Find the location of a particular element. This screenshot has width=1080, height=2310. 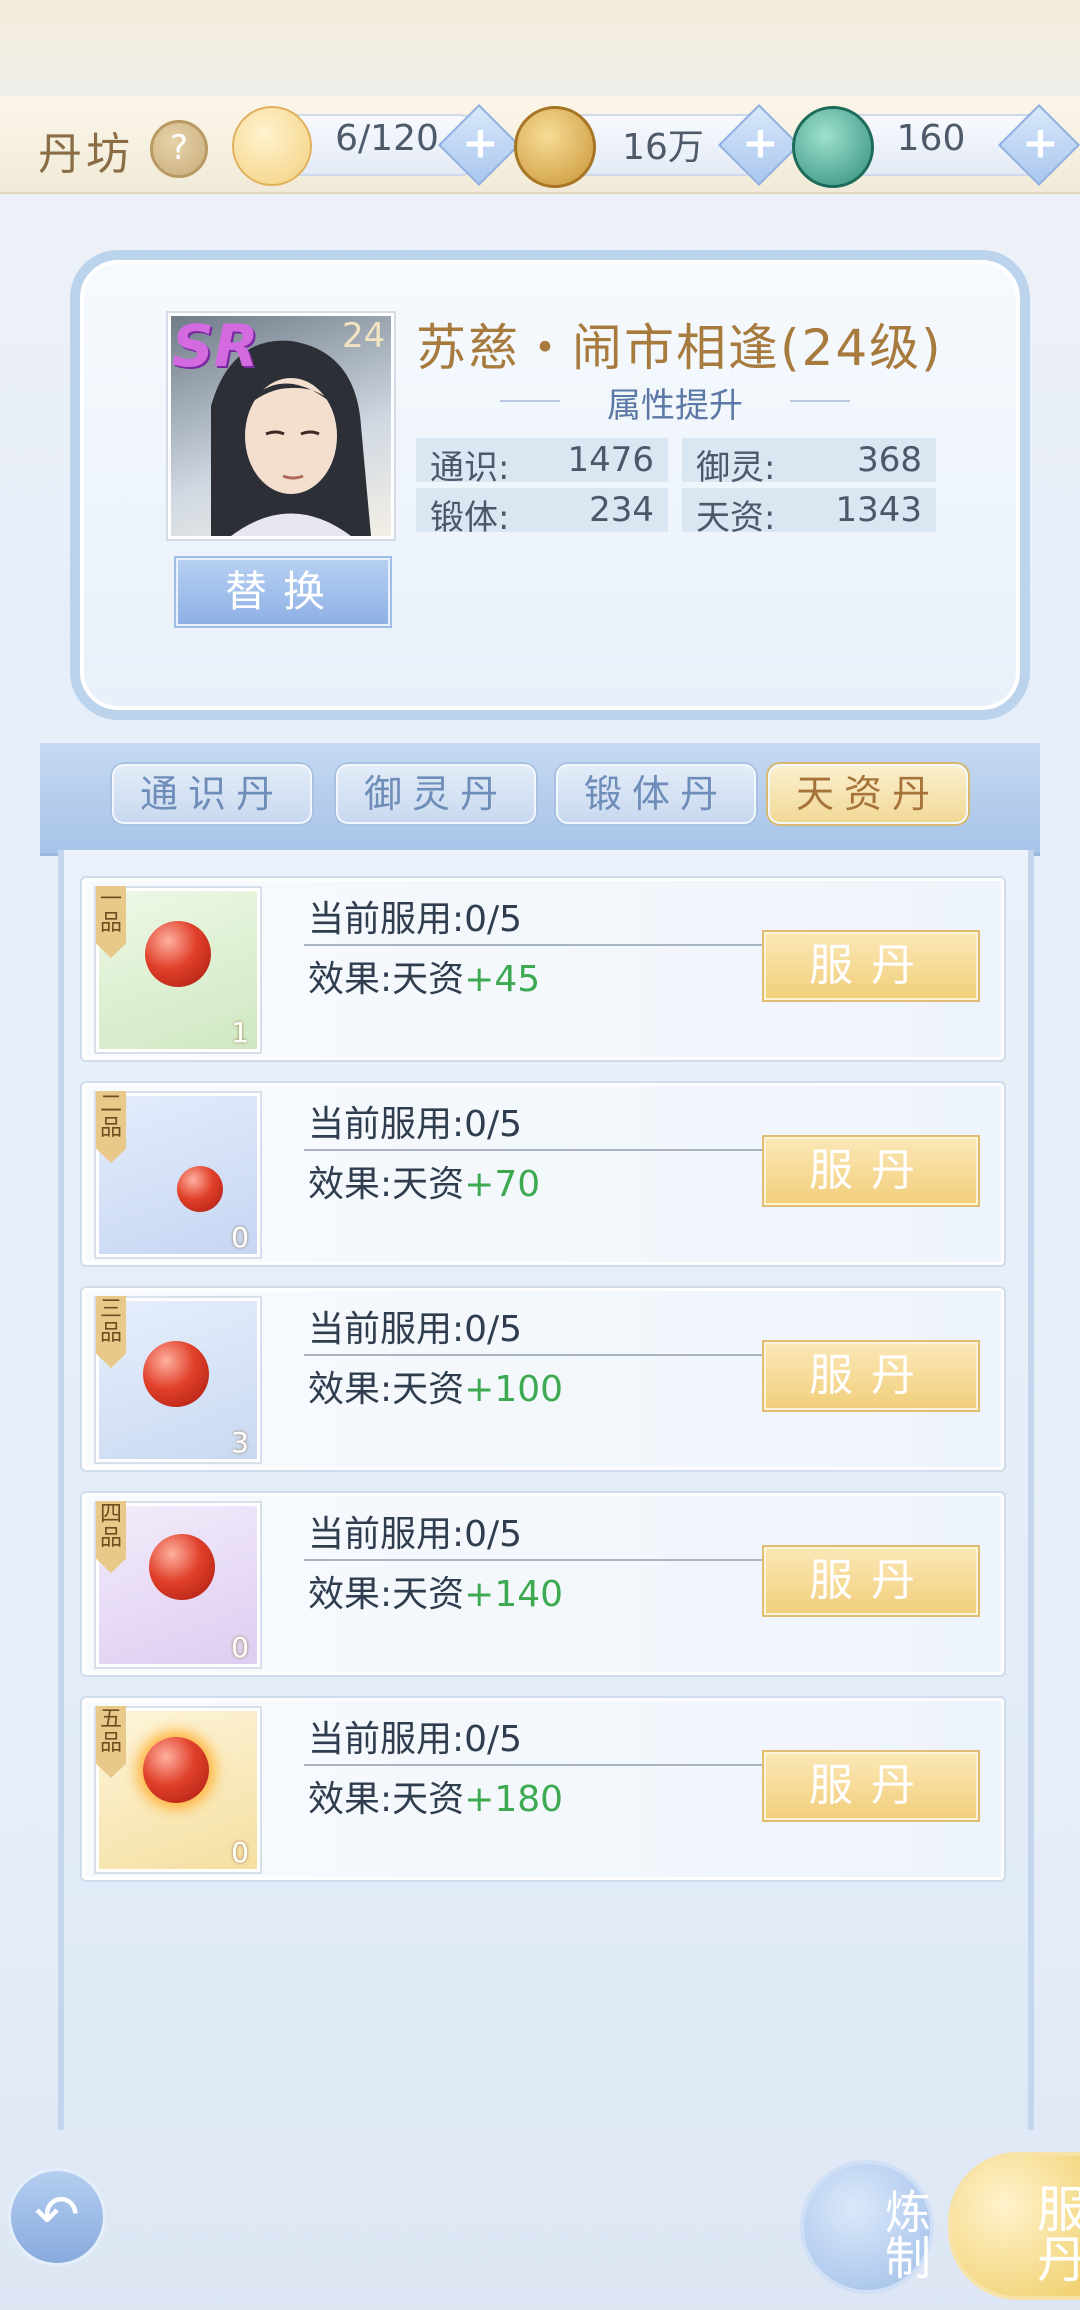

back-button: ↶ is located at coordinates (57, 2217).